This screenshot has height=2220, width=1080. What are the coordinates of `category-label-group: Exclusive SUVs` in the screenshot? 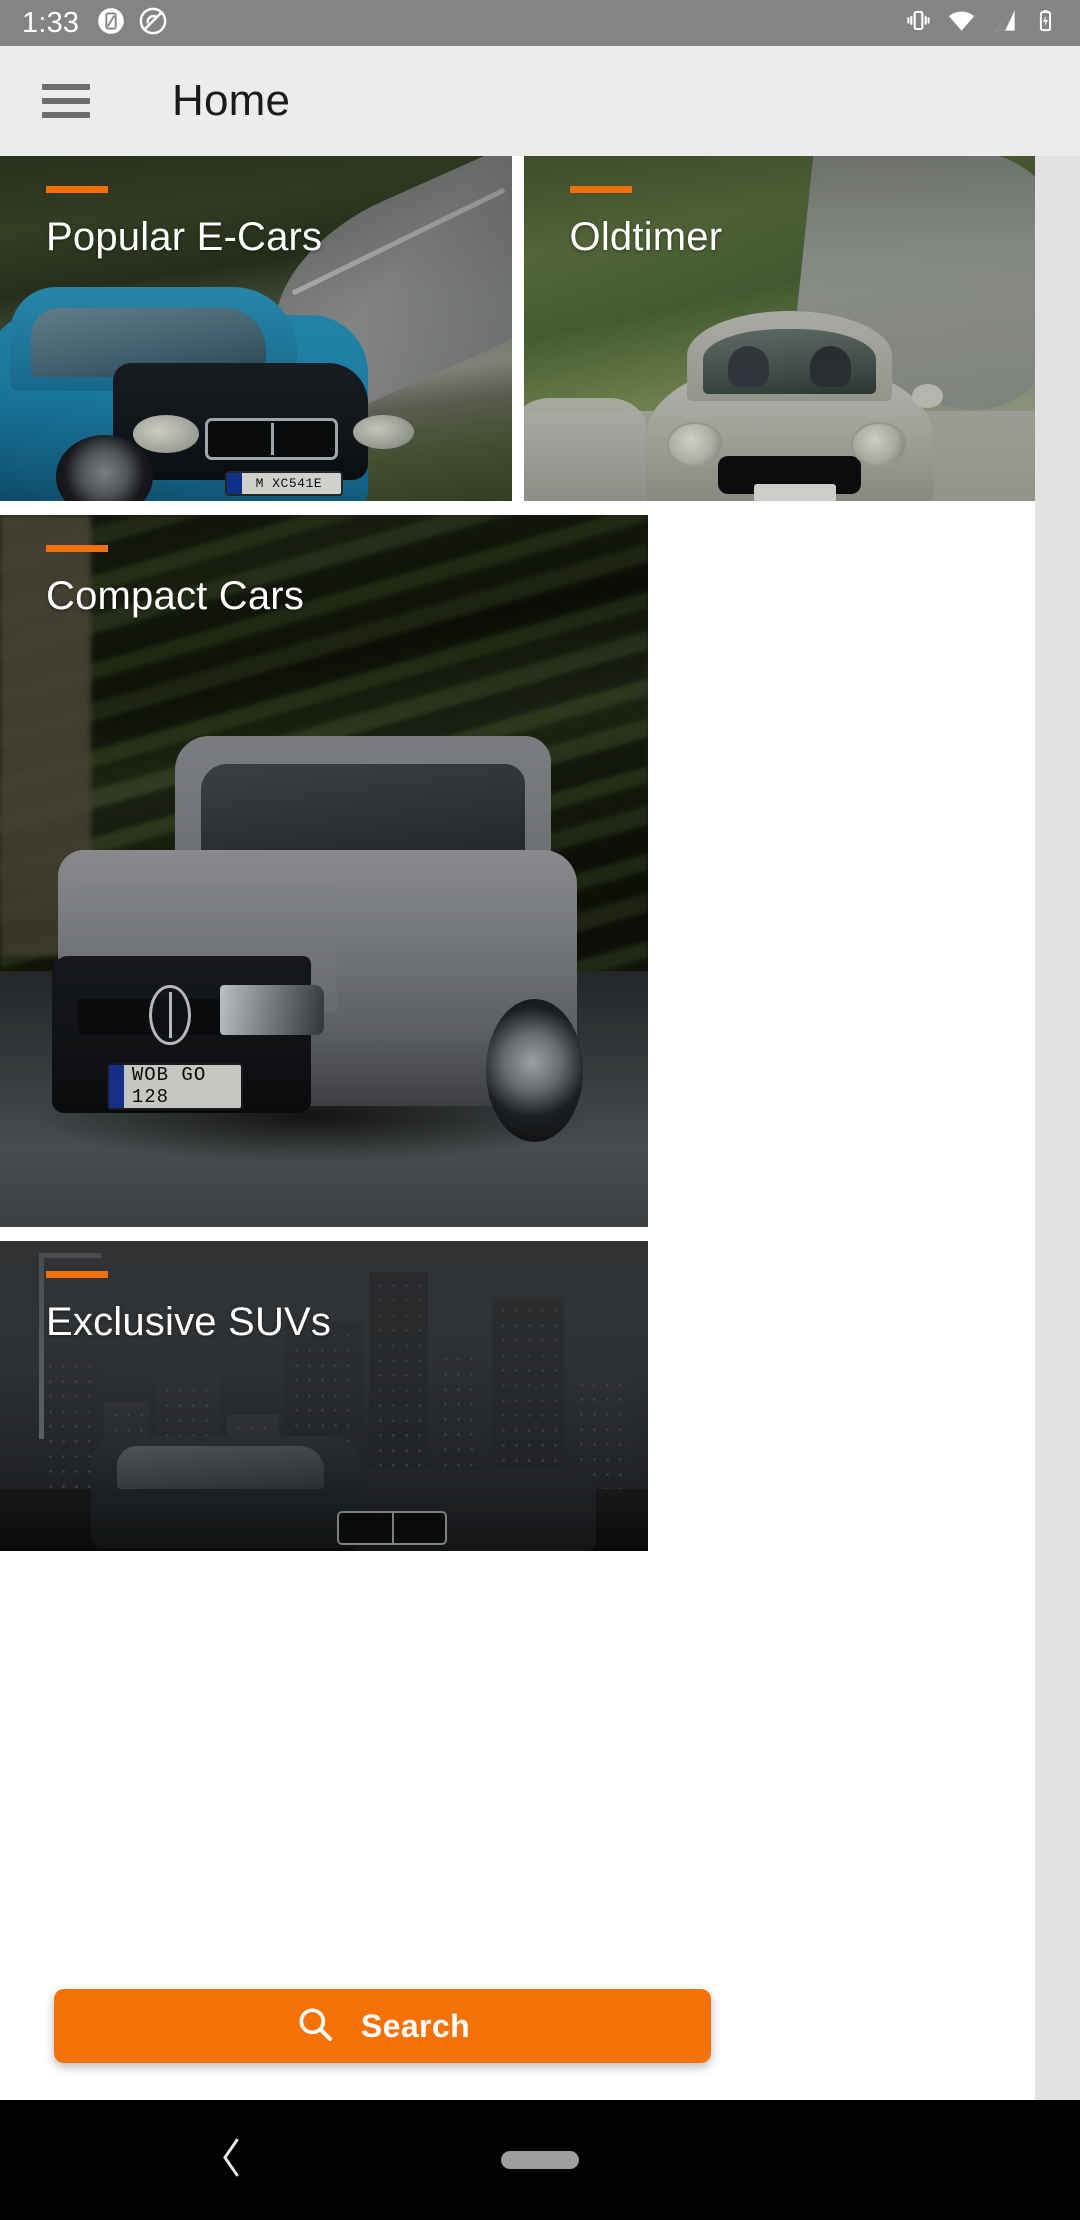 It's located at (188, 1308).